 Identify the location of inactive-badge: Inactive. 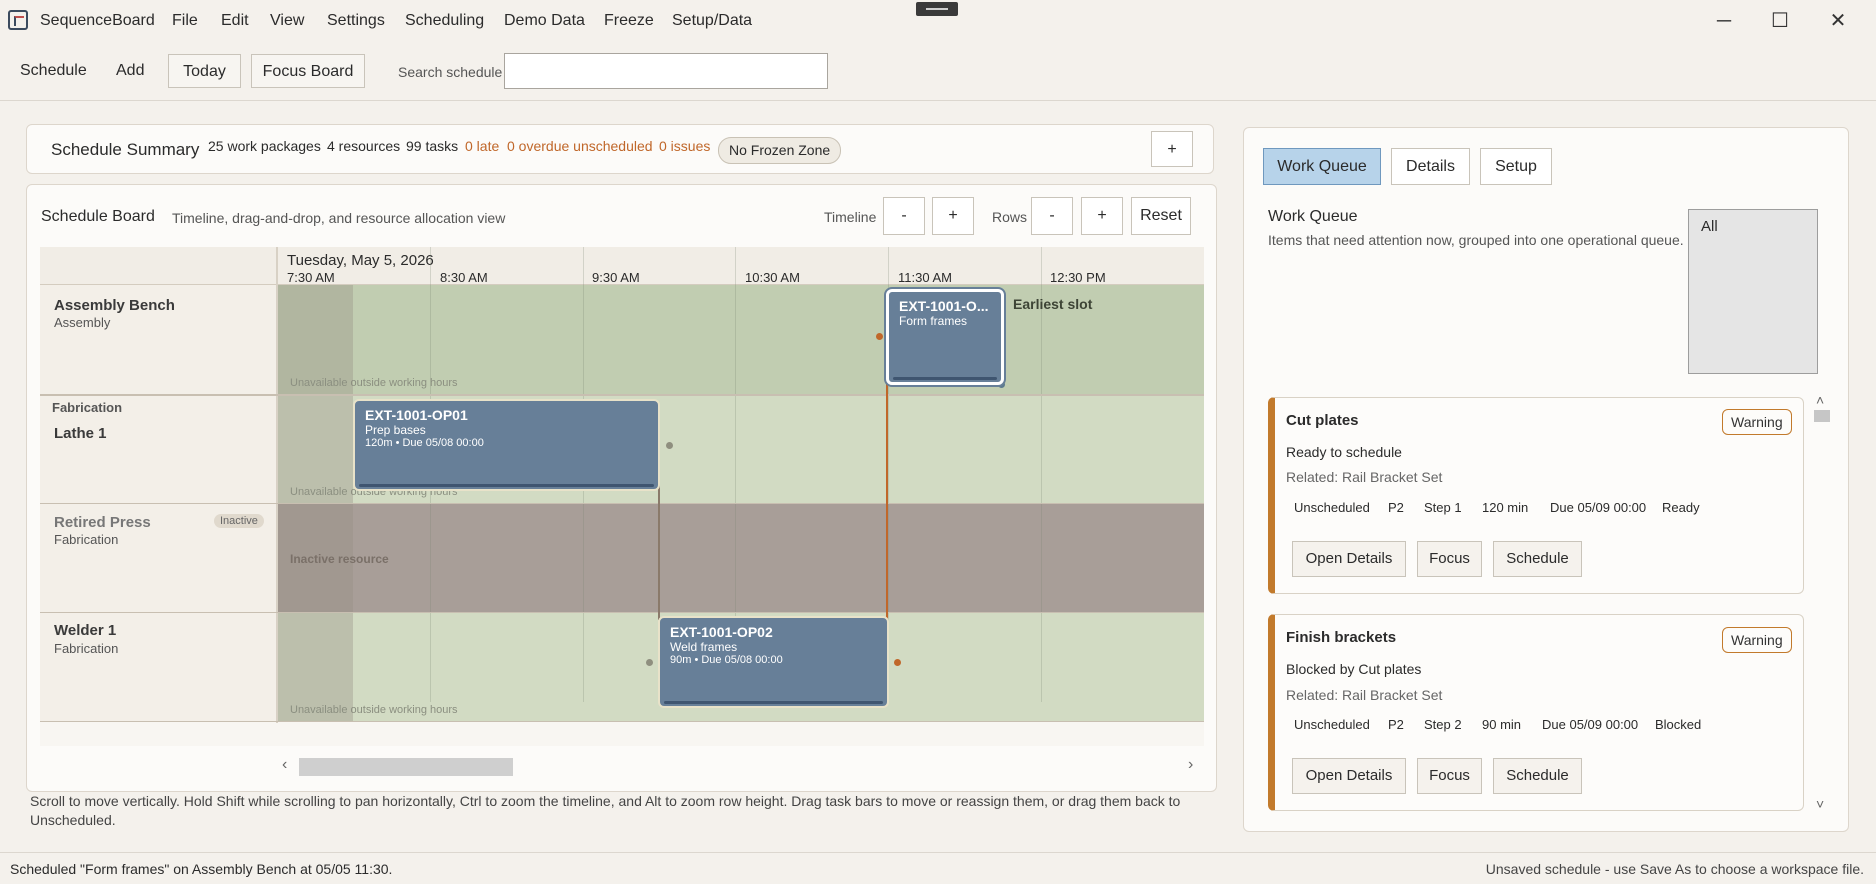
(239, 521).